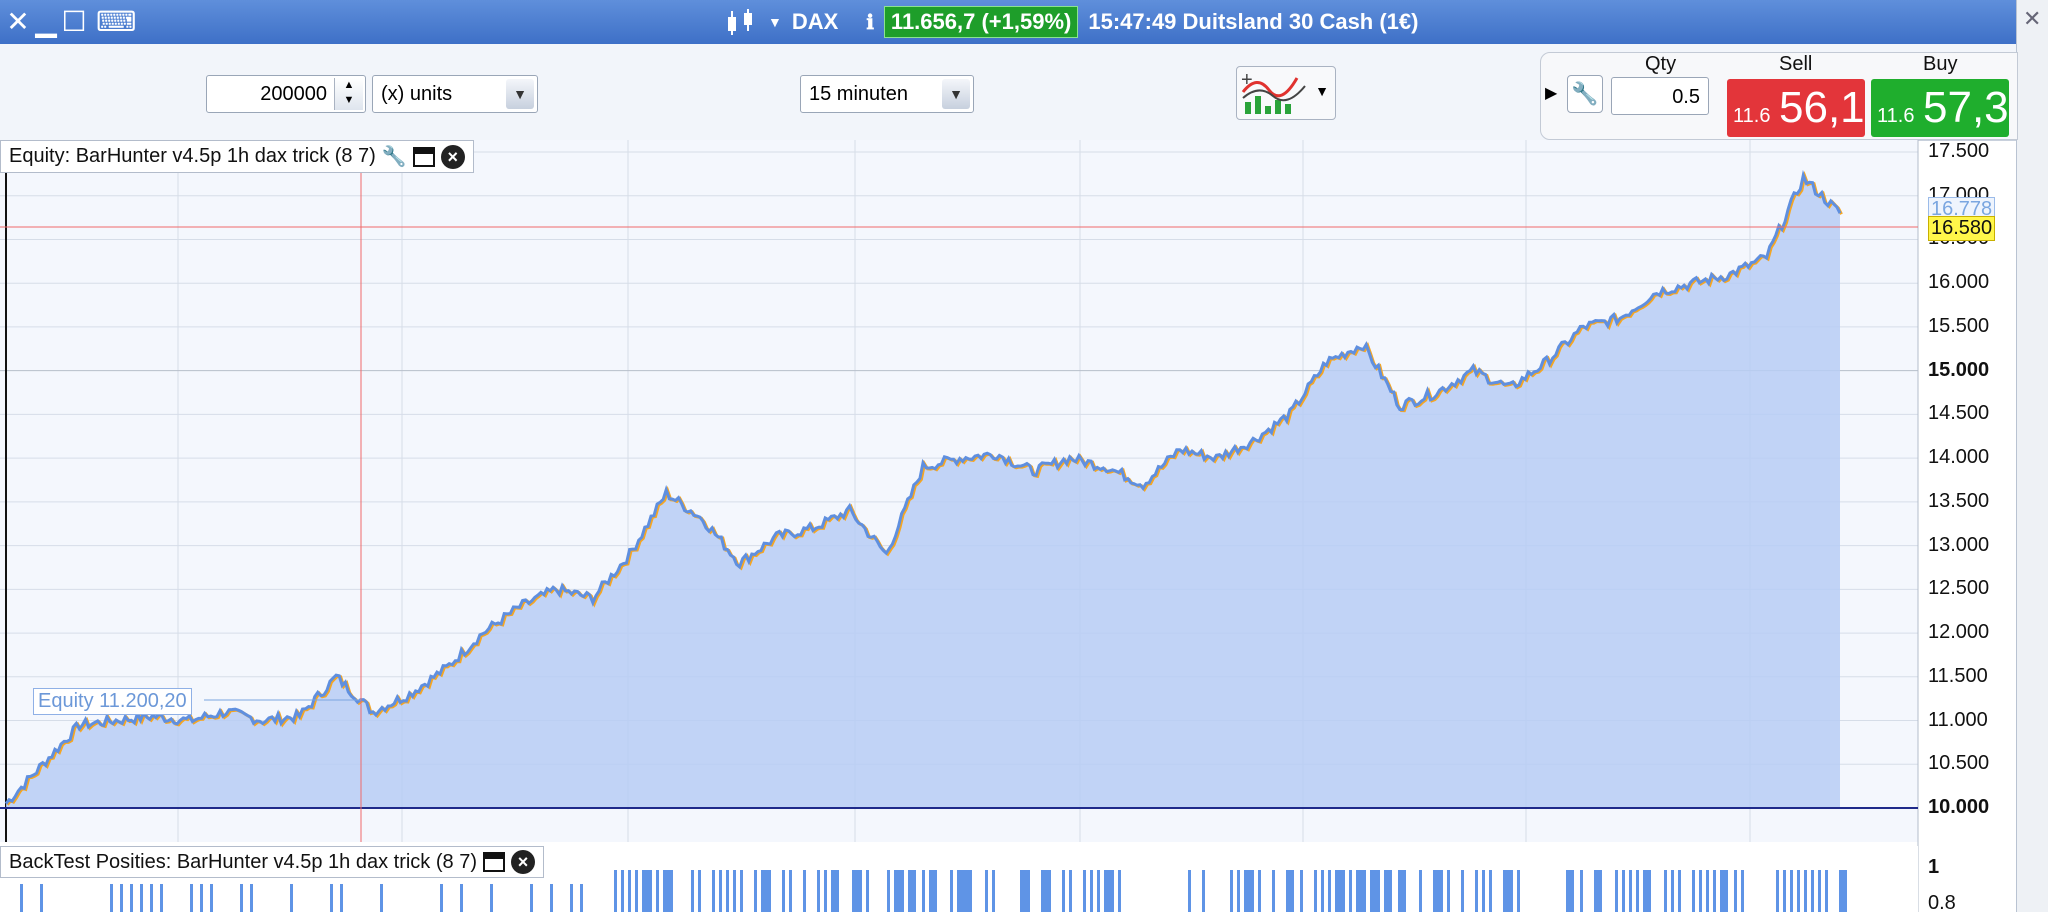 The width and height of the screenshot is (2048, 915). Describe the element at coordinates (887, 94) in the screenshot. I see `interval-select: 15 minuten ▼` at that location.